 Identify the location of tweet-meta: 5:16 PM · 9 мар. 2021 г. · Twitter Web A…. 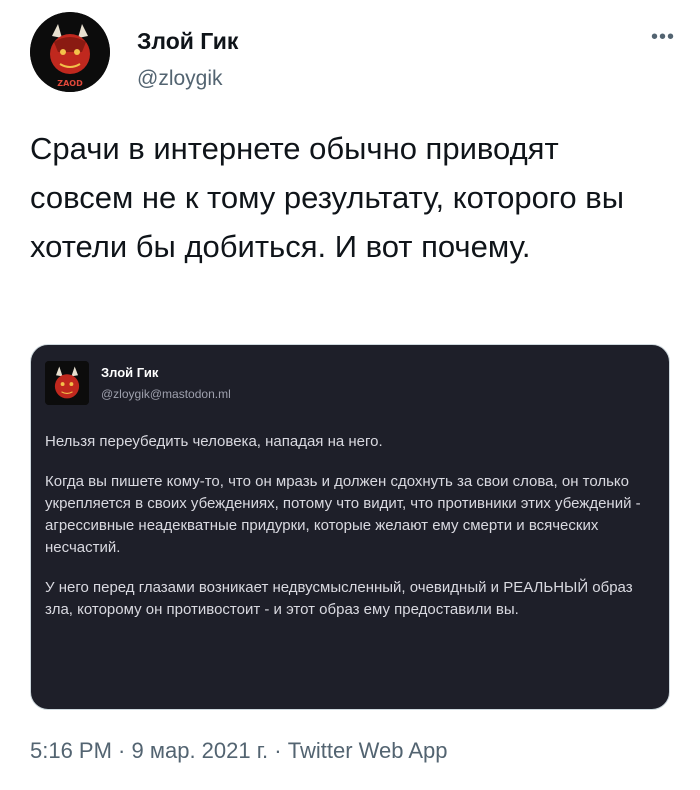
(239, 751).